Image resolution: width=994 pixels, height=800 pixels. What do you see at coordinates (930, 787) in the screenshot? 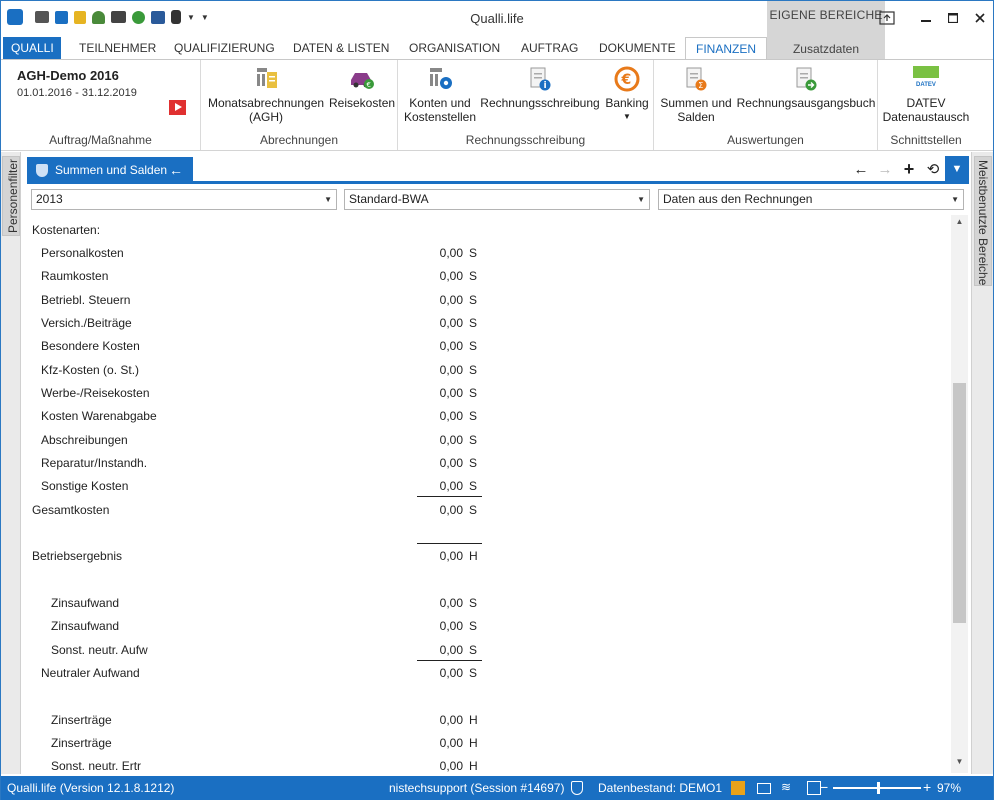
I see `zoom-in-icon: +` at bounding box center [930, 787].